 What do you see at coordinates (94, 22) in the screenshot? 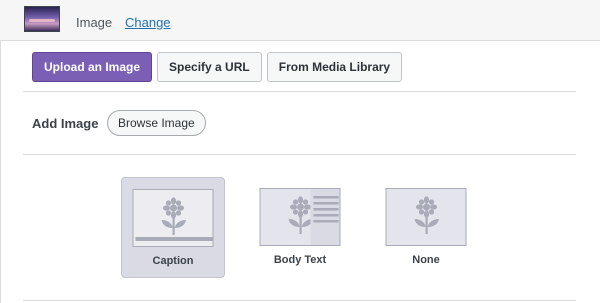
I see `image-header-label: Image` at bounding box center [94, 22].